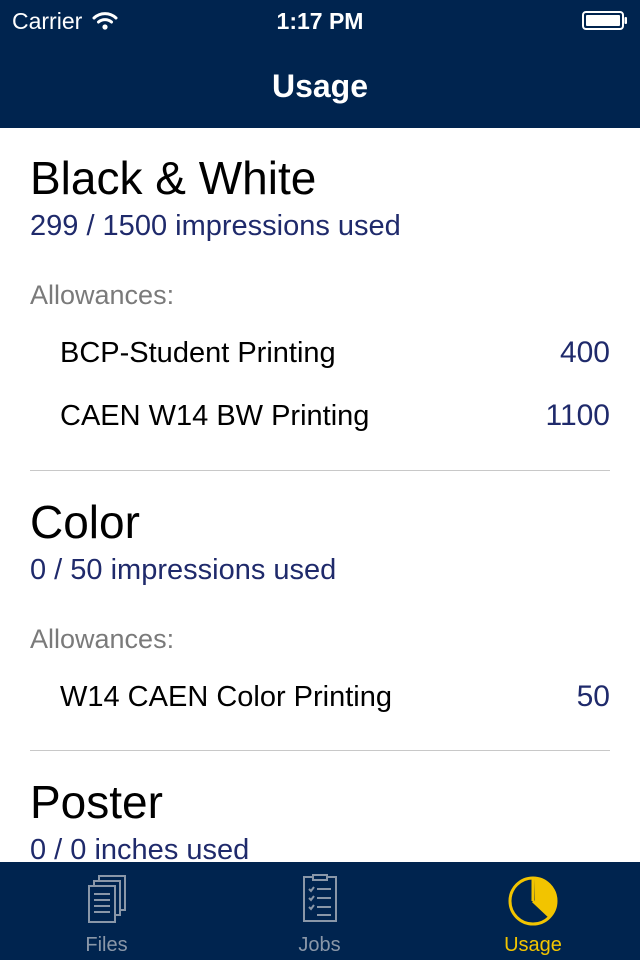 The image size is (640, 960). I want to click on tab-usage: Usage, so click(533, 911).